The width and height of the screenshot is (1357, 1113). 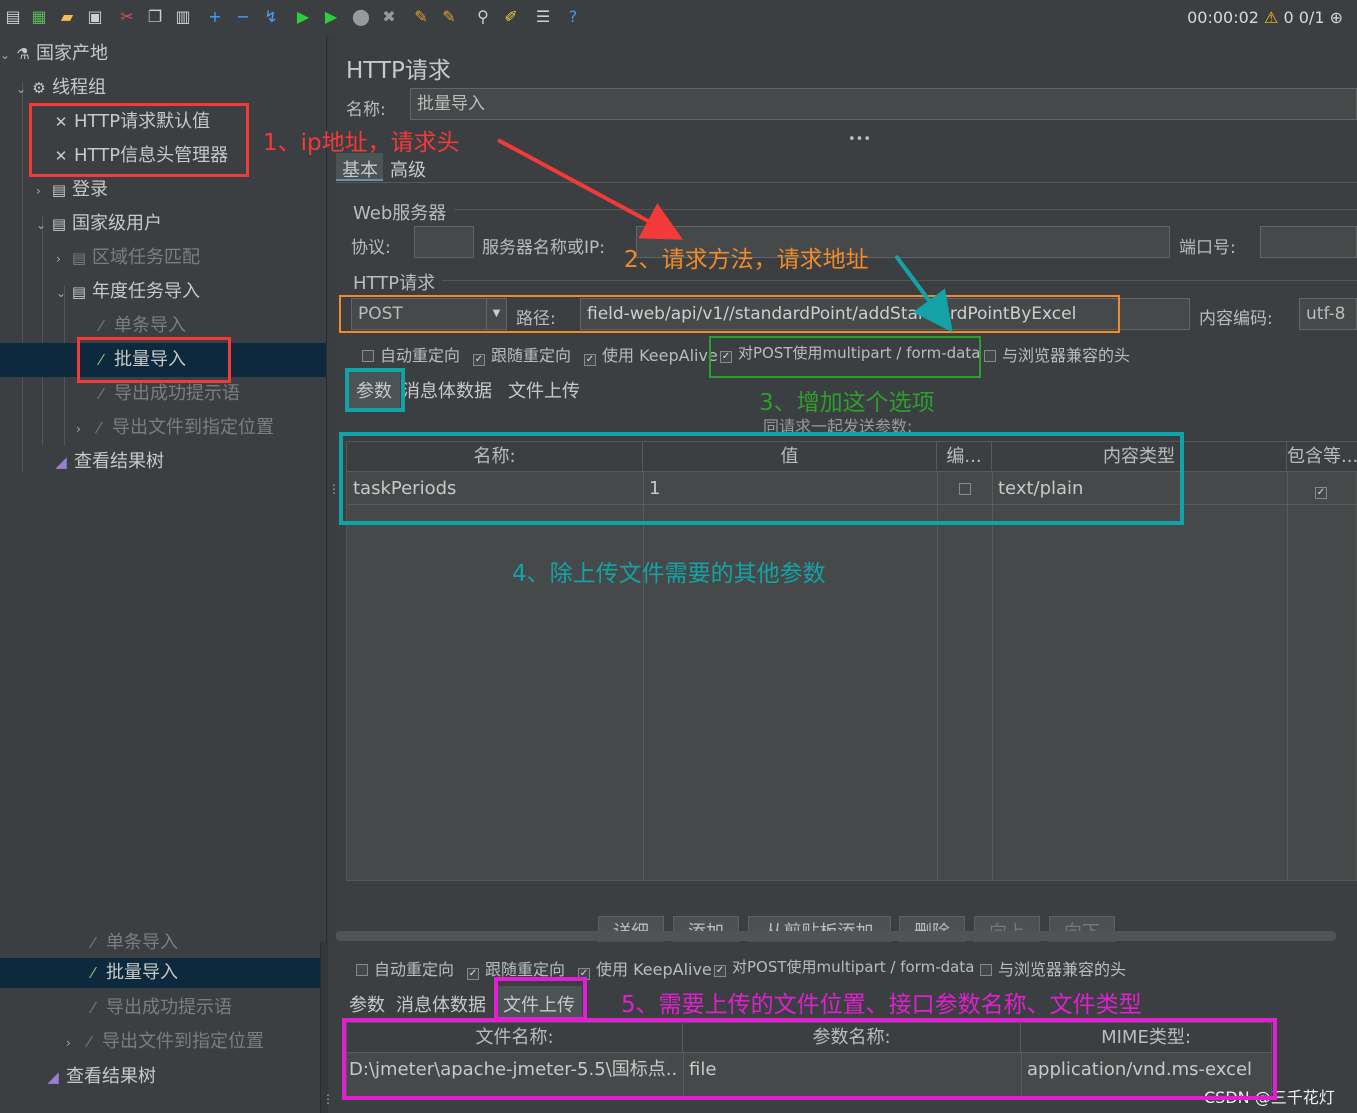 What do you see at coordinates (725, 235) in the screenshot?
I see `annotation-arrows` at bounding box center [725, 235].